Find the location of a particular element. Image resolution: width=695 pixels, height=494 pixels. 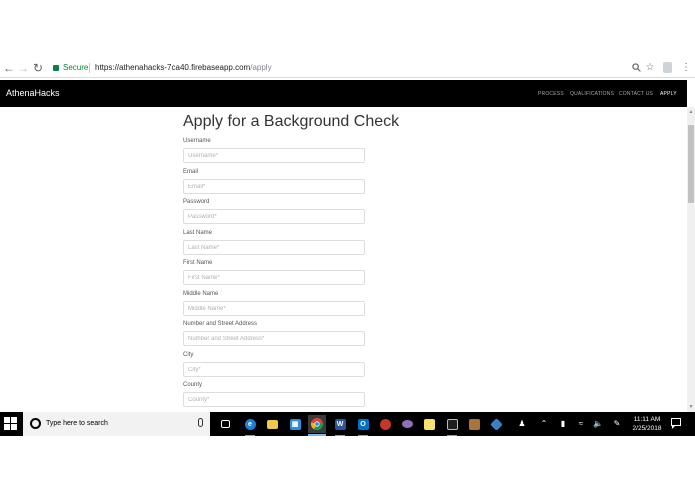

arrow-left-icon: ← is located at coordinates (9, 68).